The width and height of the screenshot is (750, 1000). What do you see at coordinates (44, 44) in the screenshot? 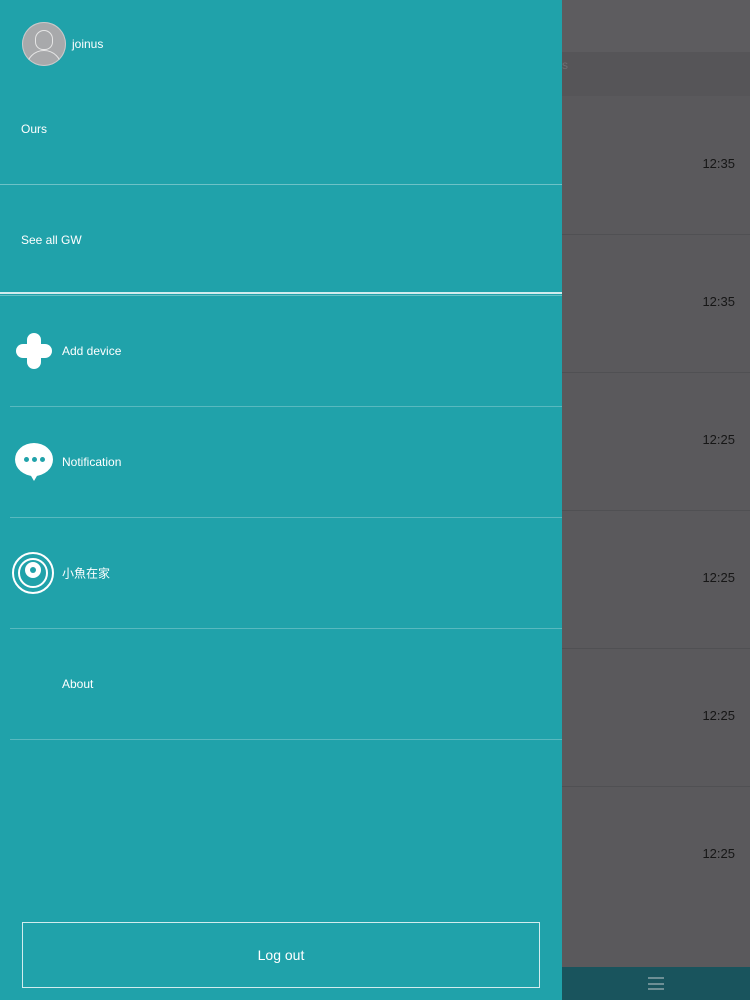
I see `user-avatar-icon` at bounding box center [44, 44].